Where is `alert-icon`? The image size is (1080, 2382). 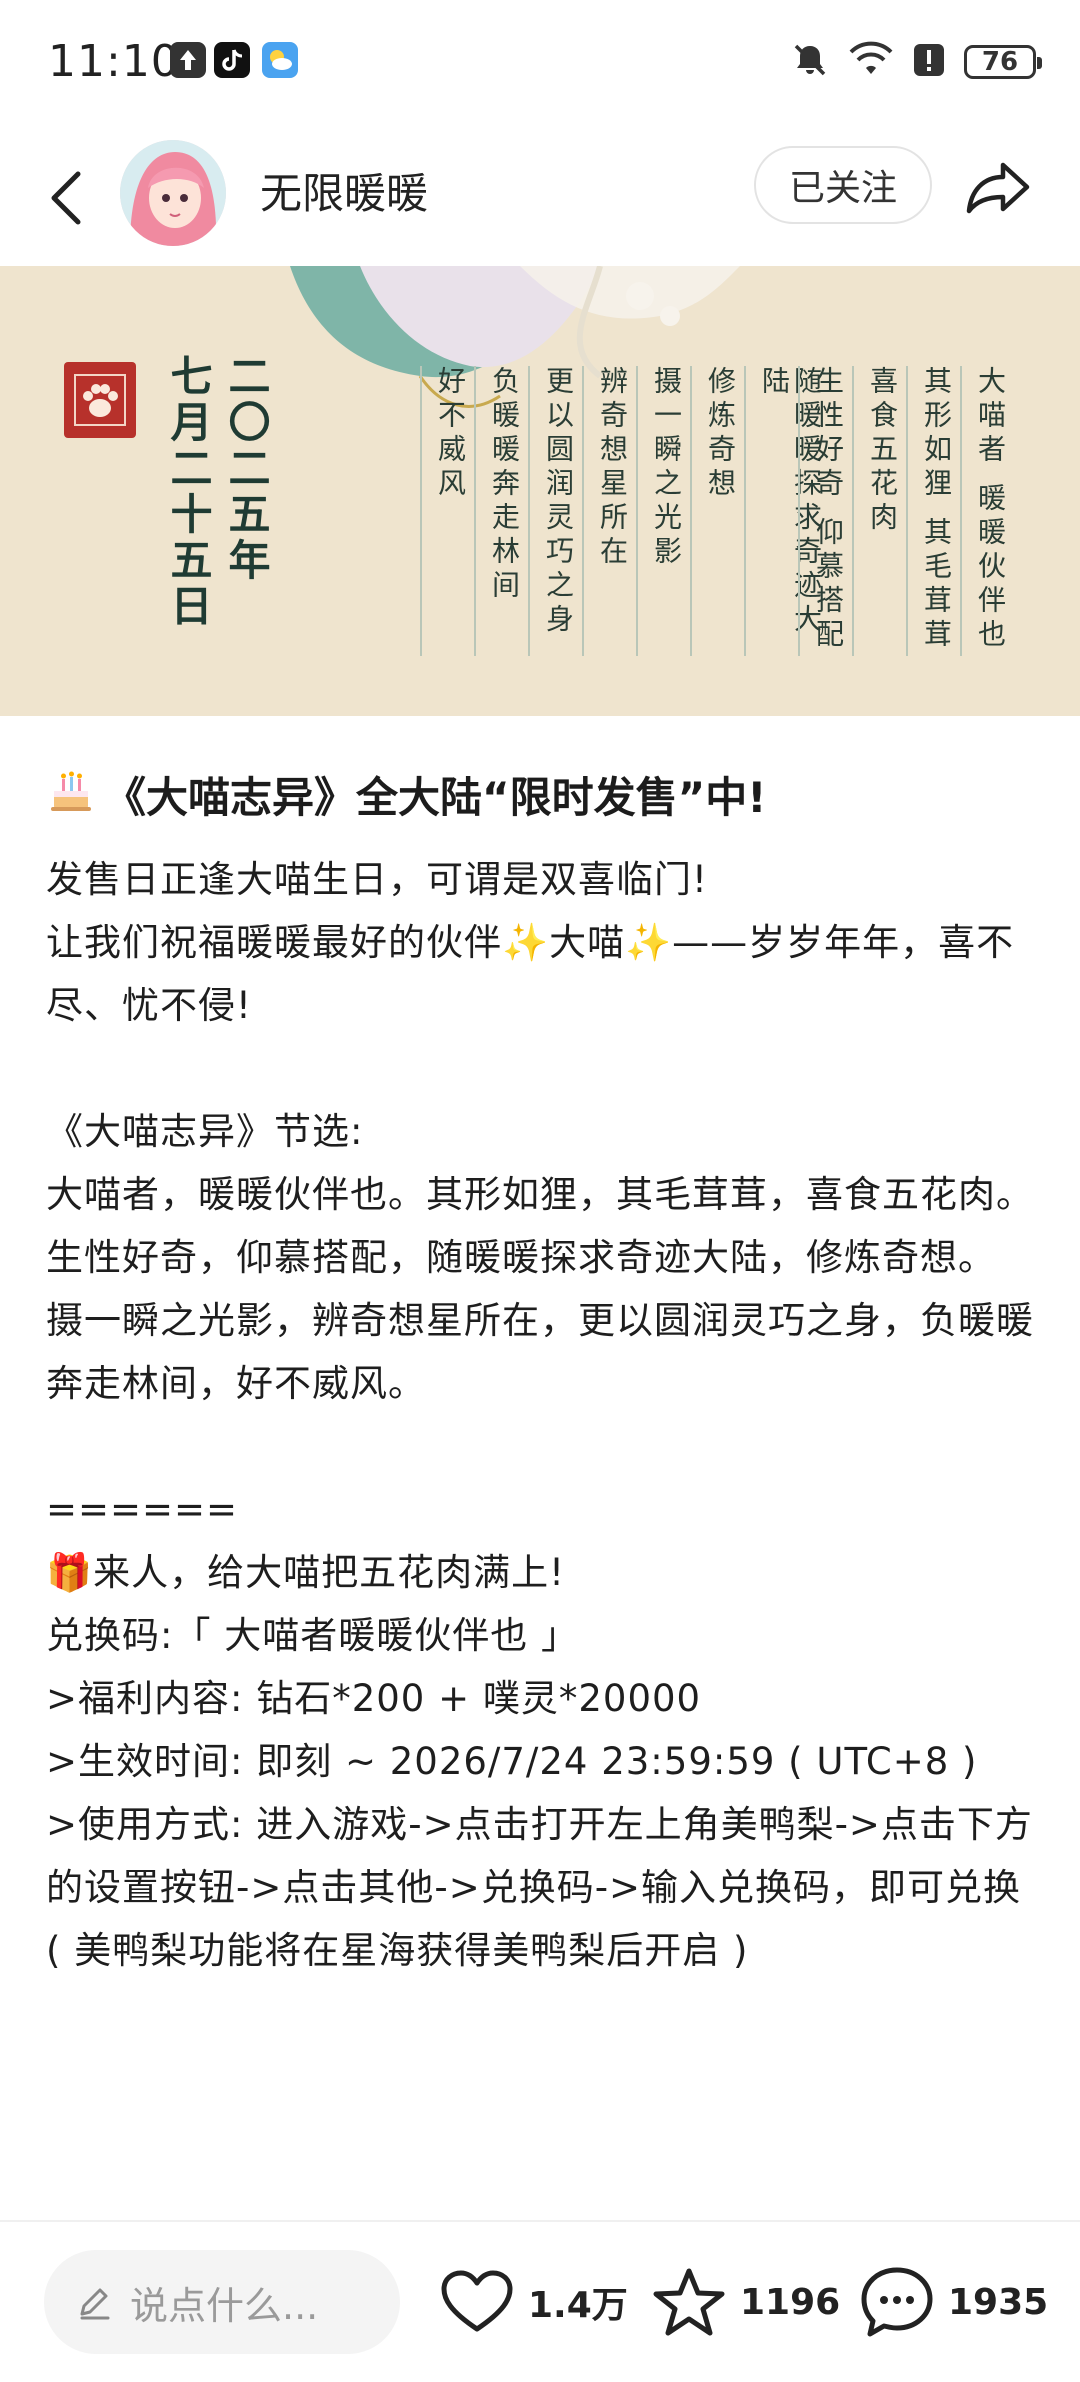 alert-icon is located at coordinates (929, 62).